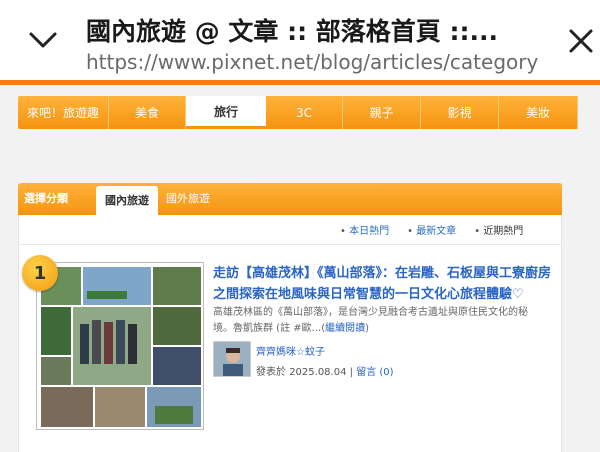 The width and height of the screenshot is (600, 452). I want to click on sort-today-link: • 本日熱門, so click(364, 229).